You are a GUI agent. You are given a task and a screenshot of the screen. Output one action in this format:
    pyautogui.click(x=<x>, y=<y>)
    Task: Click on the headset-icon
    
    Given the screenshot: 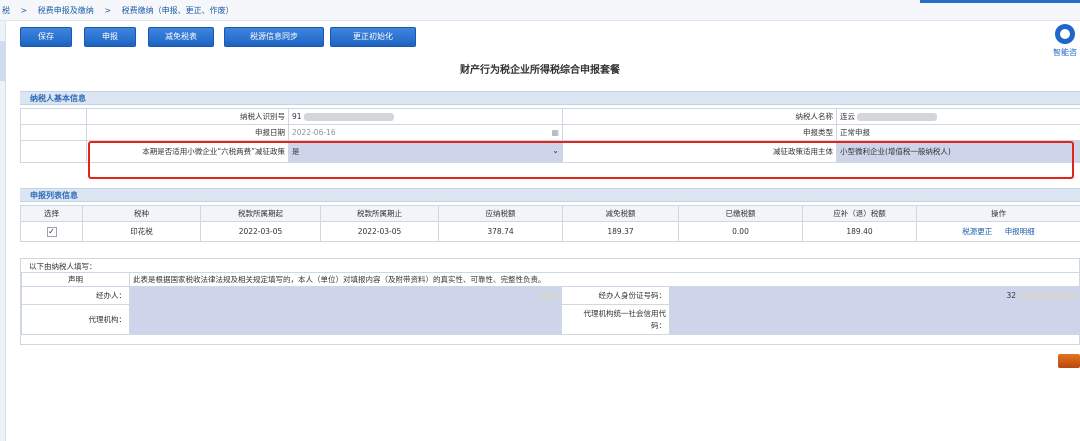 What is the action you would take?
    pyautogui.click(x=1065, y=34)
    